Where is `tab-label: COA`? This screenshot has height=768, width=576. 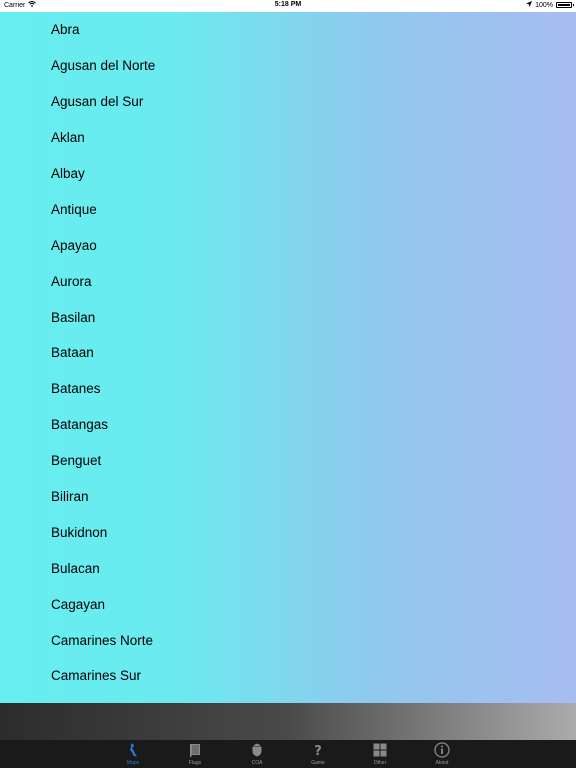
tab-label: COA is located at coordinates (257, 763).